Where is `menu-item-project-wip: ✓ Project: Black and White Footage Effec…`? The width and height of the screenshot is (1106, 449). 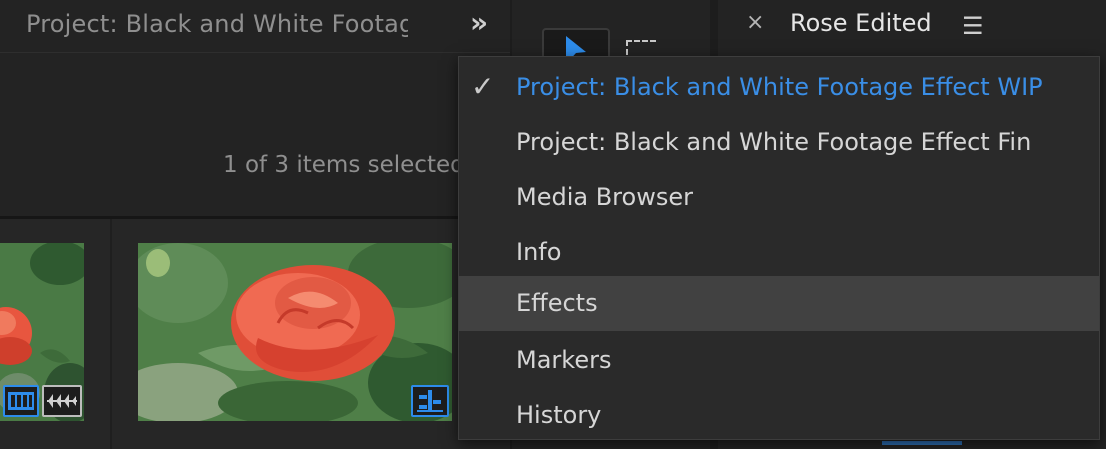
menu-item-project-wip: ✓ Project: Black and White Footage Effec… is located at coordinates (779, 87).